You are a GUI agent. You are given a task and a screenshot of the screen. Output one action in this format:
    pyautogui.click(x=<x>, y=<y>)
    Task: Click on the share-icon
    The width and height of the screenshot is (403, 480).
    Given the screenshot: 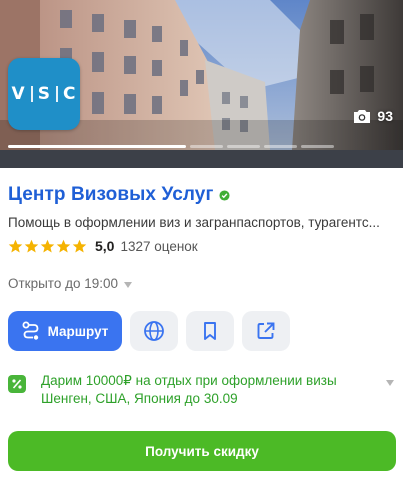 What is the action you would take?
    pyautogui.click(x=266, y=330)
    